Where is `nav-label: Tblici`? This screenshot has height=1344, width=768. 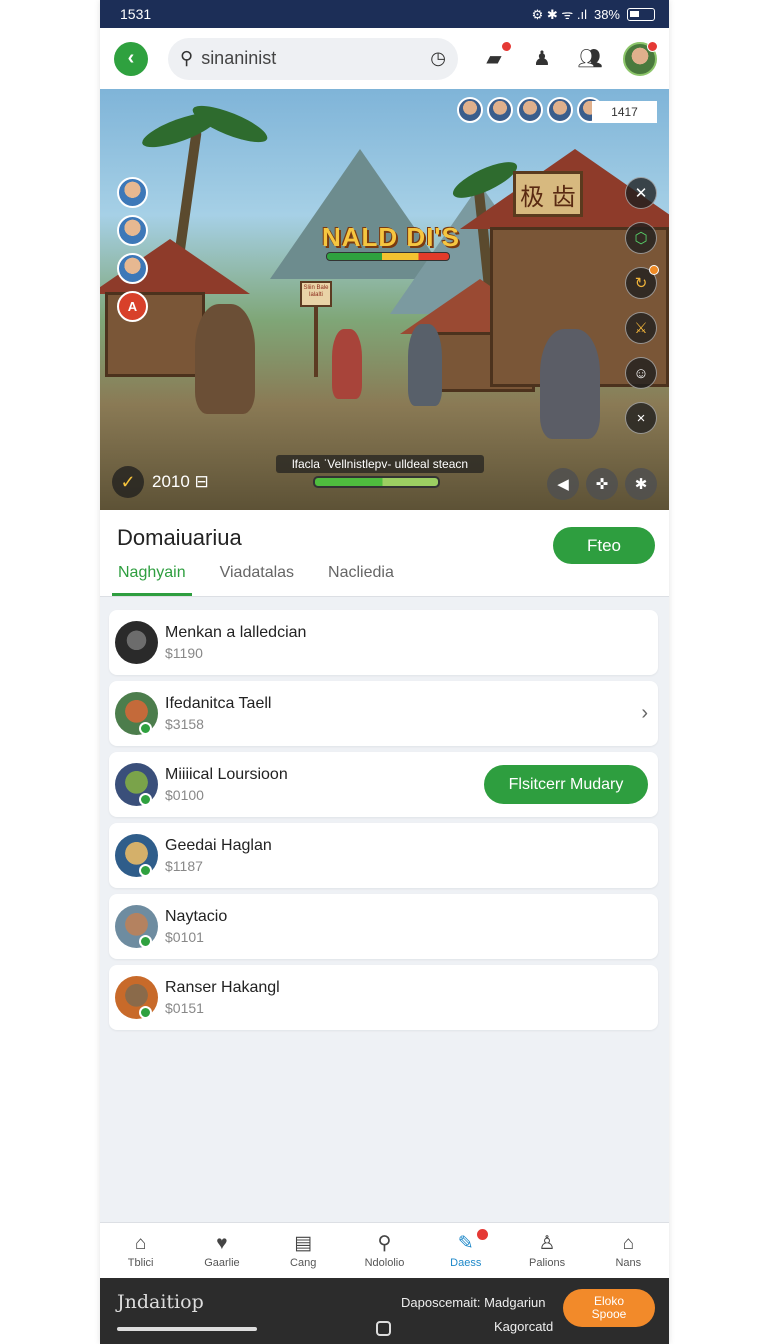 nav-label: Tblici is located at coordinates (140, 1262).